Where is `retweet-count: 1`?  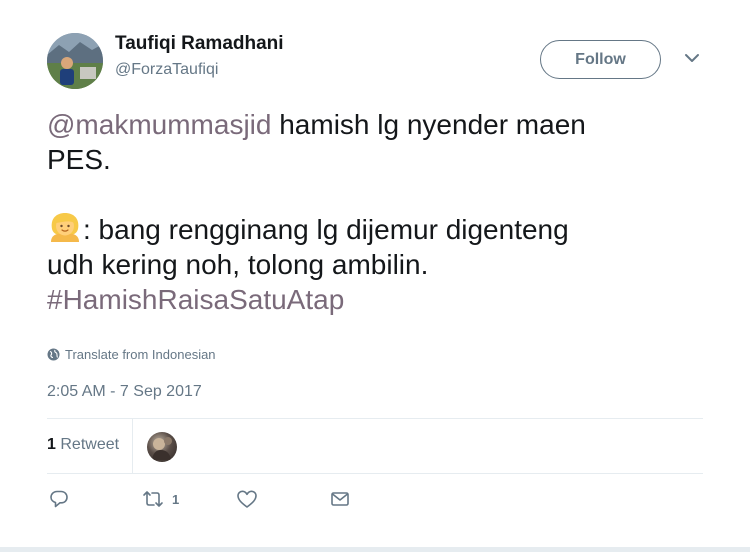
retweet-count: 1 is located at coordinates (51, 444).